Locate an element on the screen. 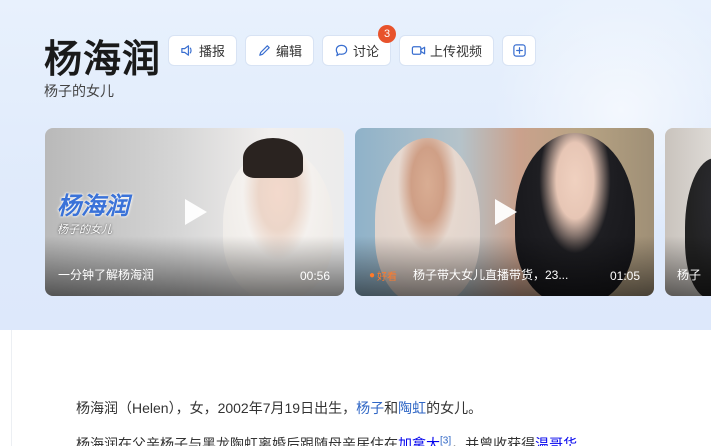 This screenshot has width=711, height=446. video-overlay-name: 杨海润 is located at coordinates (93, 206).